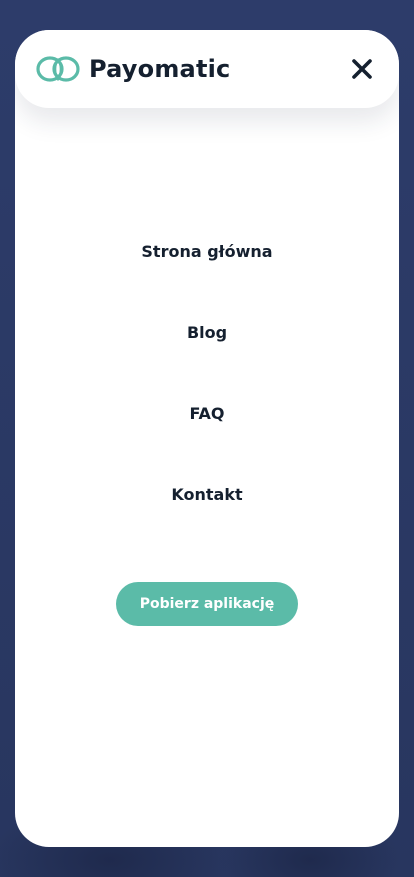 Image resolution: width=414 pixels, height=877 pixels. What do you see at coordinates (207, 333) in the screenshot?
I see `nav-item-blog: Blog` at bounding box center [207, 333].